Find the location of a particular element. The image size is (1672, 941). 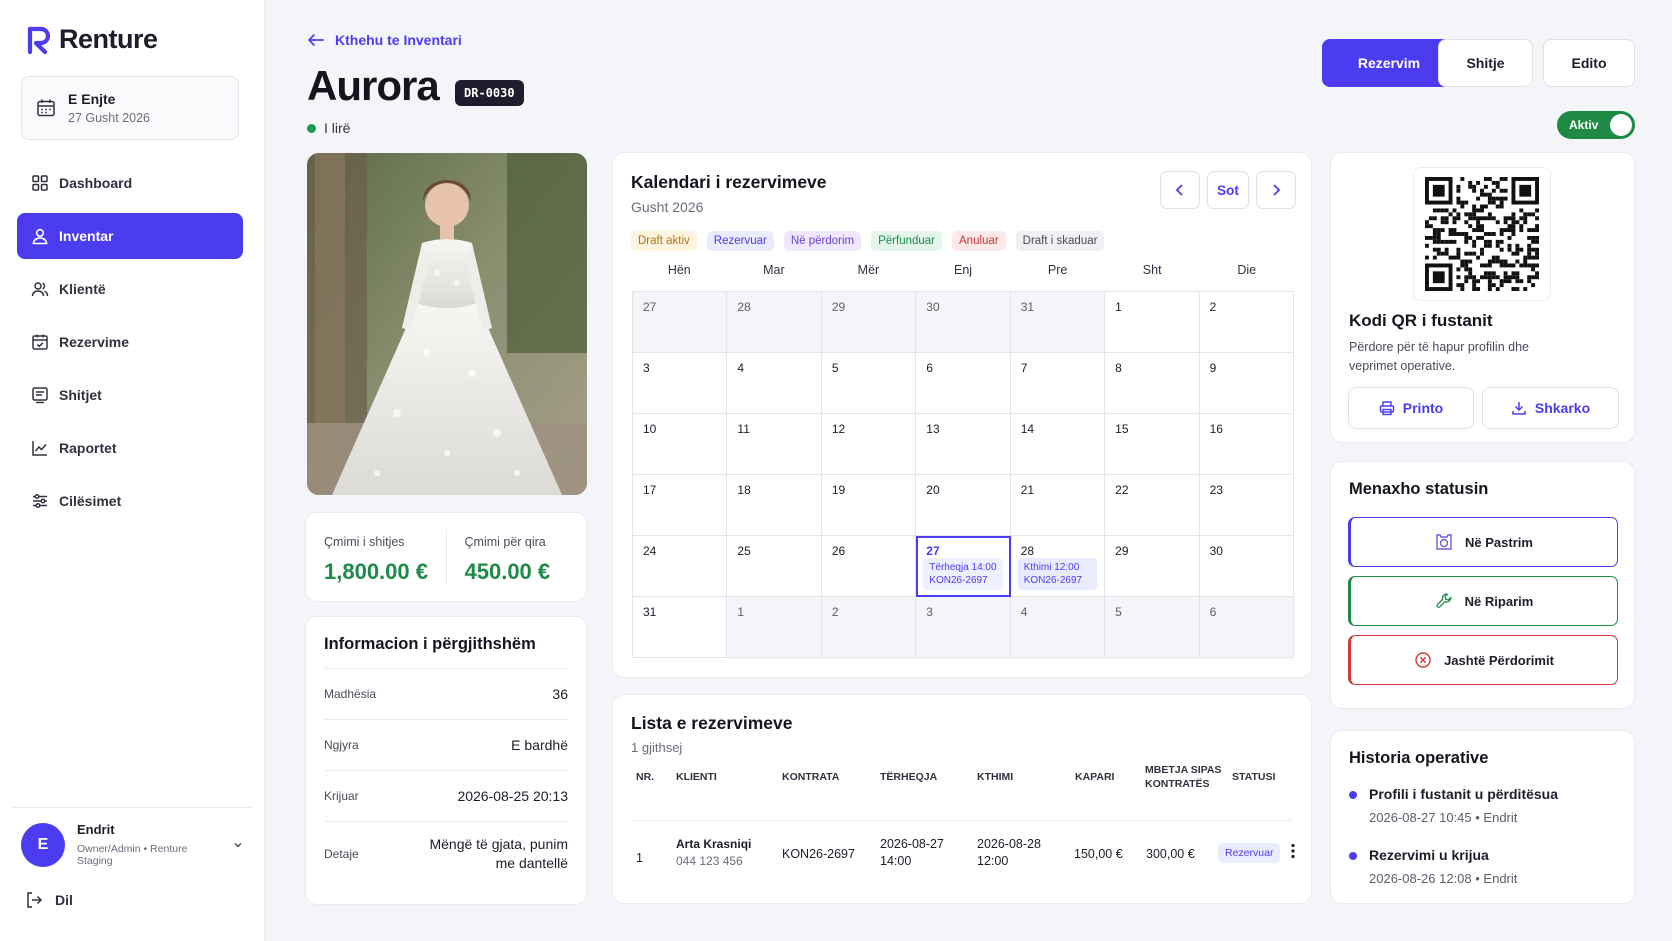

calendar-day: 9 is located at coordinates (1246, 383).